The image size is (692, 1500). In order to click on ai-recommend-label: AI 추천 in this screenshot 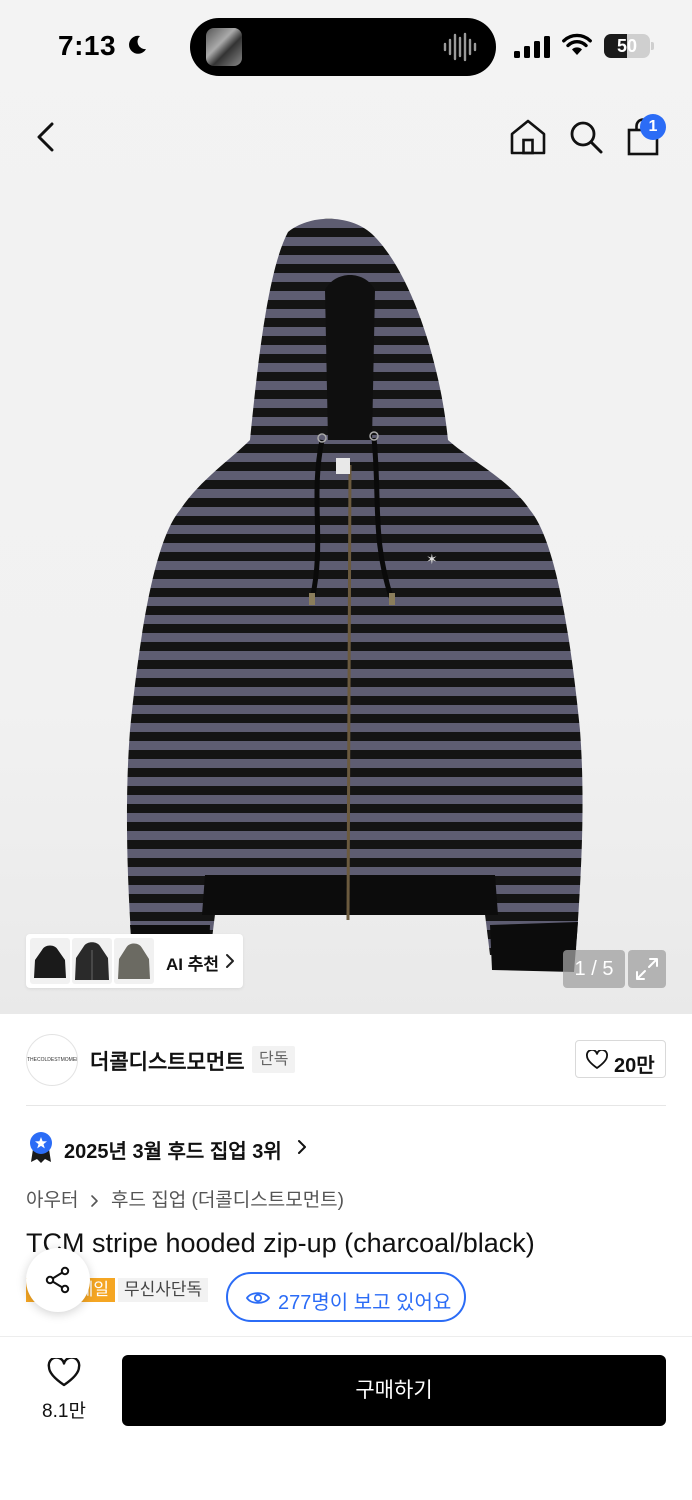, I will do `click(193, 964)`.